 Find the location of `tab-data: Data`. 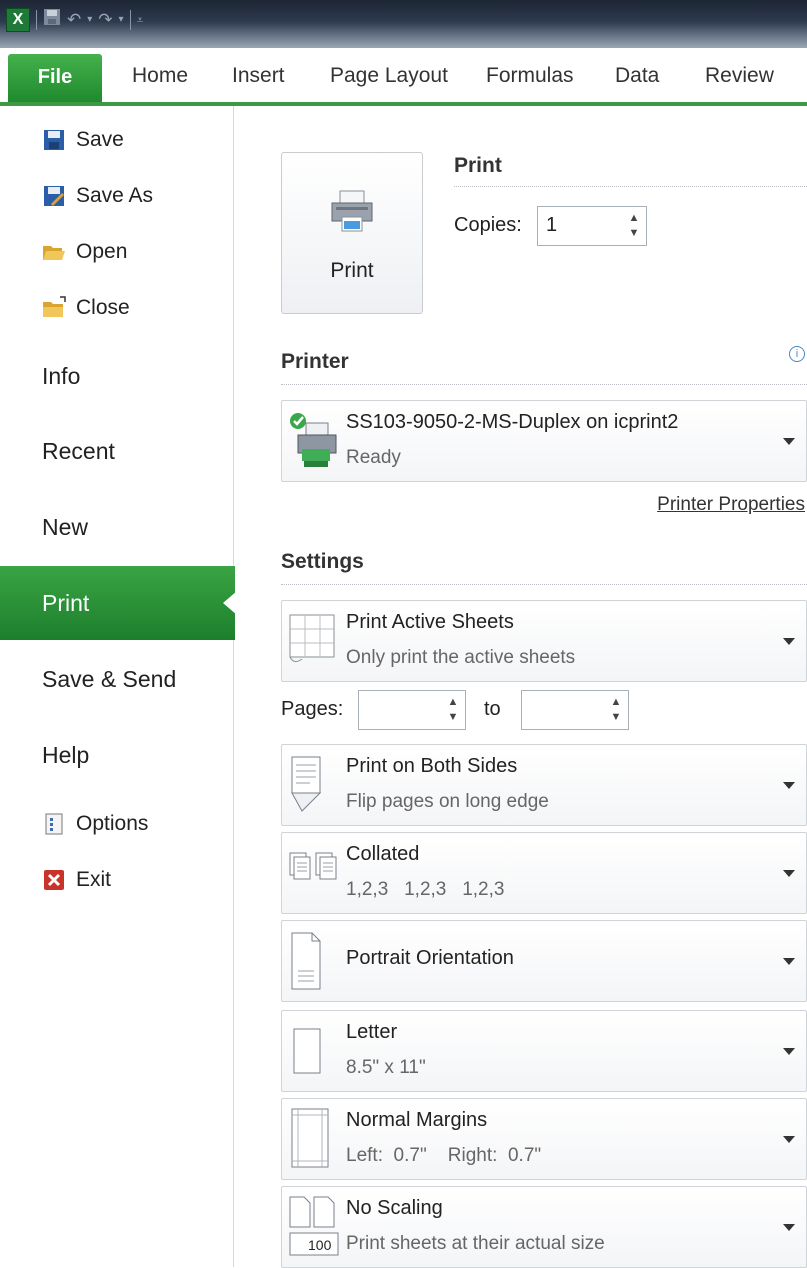

tab-data: Data is located at coordinates (637, 76).